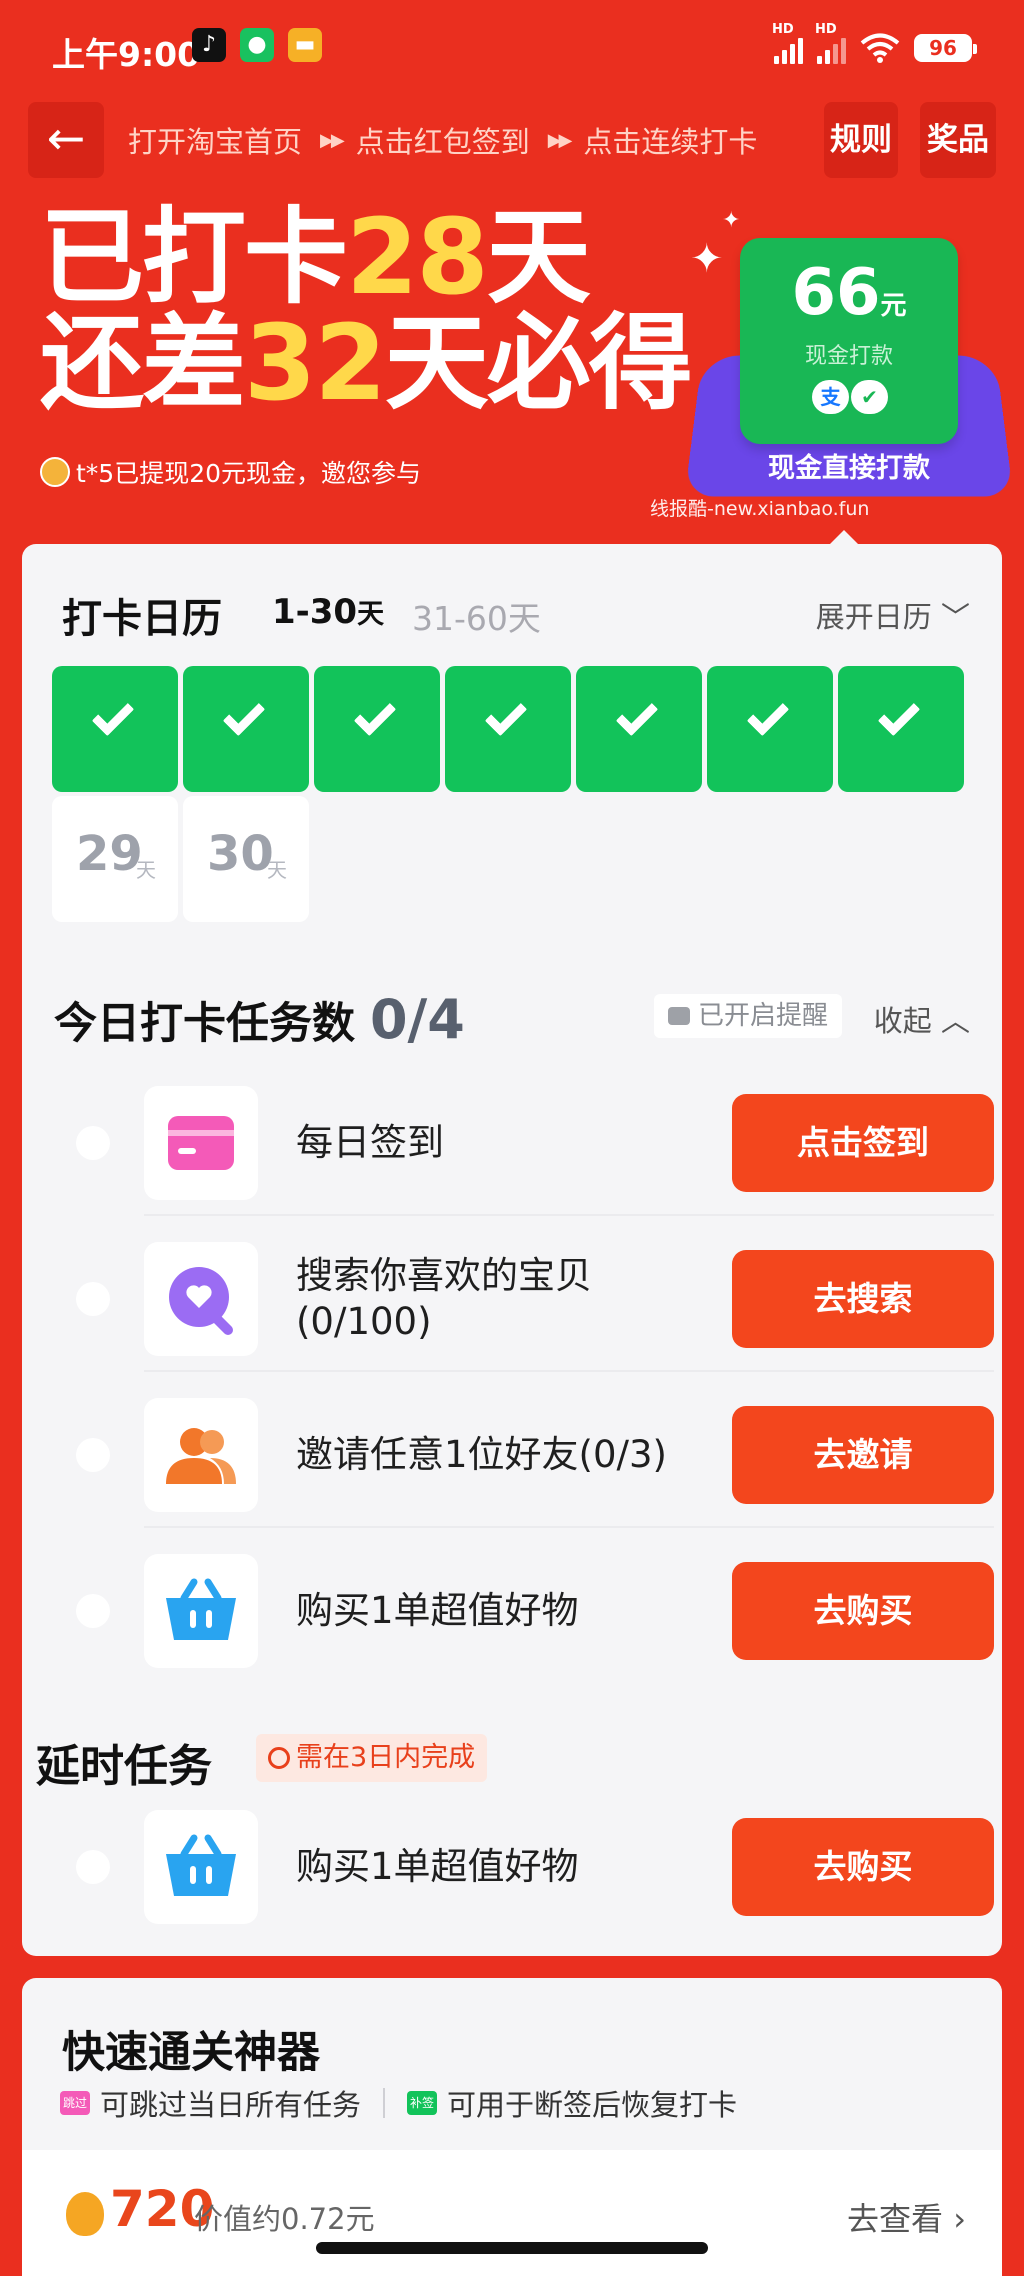 The height and width of the screenshot is (2276, 1024). I want to click on tiktok-icon: ♪, so click(209, 45).